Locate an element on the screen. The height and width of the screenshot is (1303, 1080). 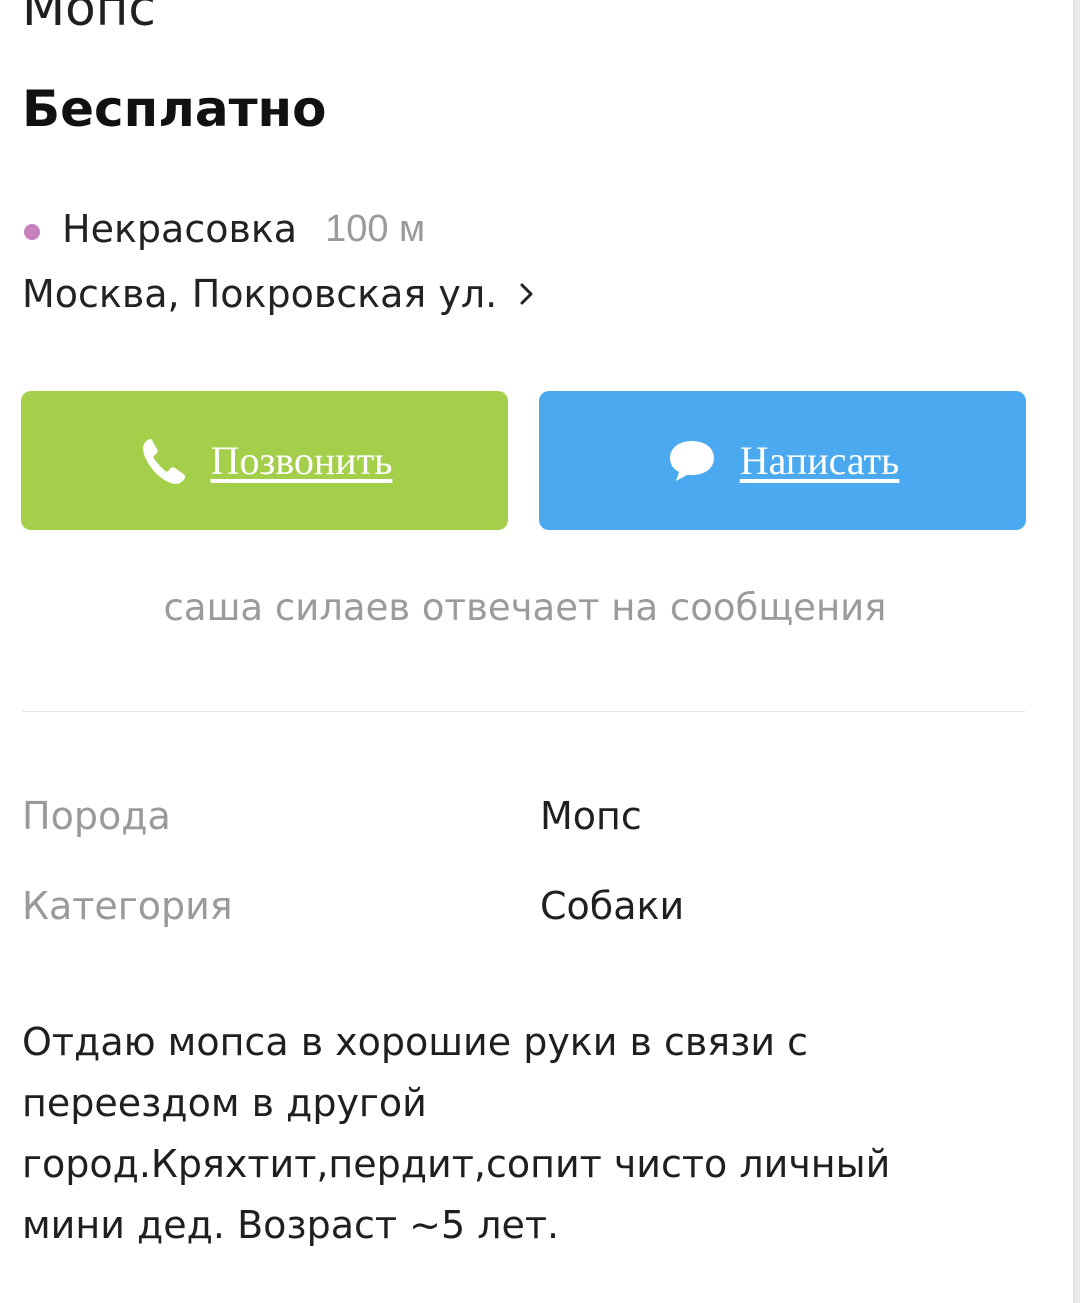
section-divider is located at coordinates (523, 711).